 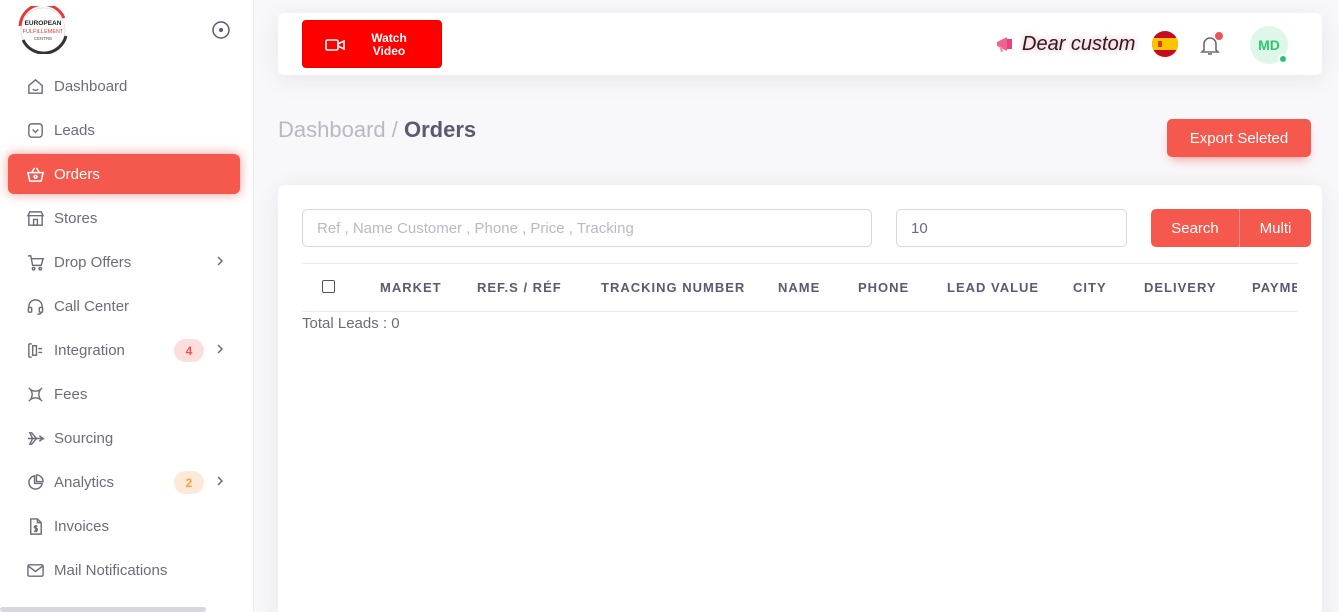 What do you see at coordinates (328, 286) in the screenshot?
I see `select-all-checkbox` at bounding box center [328, 286].